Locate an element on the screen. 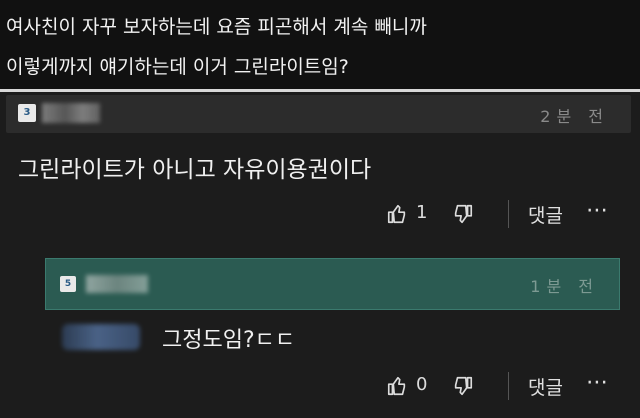  comment-actions: 1 댓글 ⋯ is located at coordinates (500, 214).